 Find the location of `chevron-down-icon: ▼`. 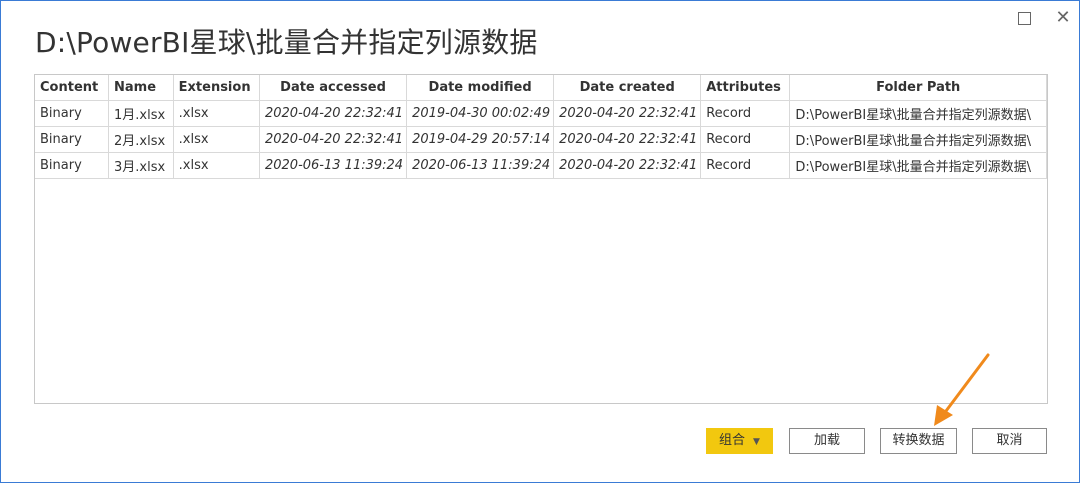

chevron-down-icon: ▼ is located at coordinates (756, 442).